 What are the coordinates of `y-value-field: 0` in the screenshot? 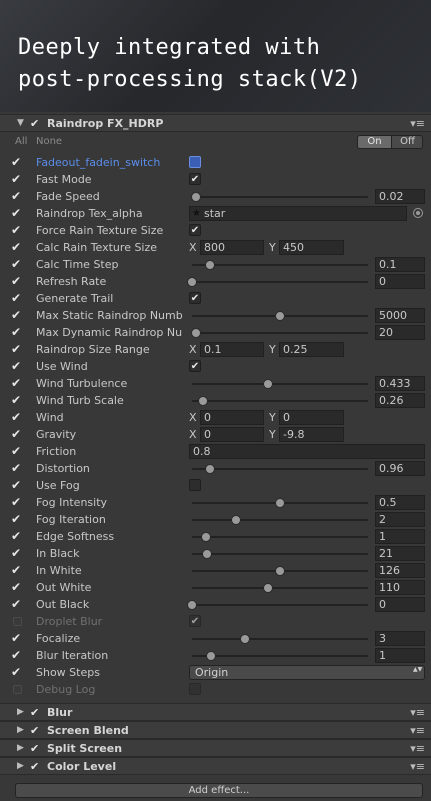 It's located at (311, 417).